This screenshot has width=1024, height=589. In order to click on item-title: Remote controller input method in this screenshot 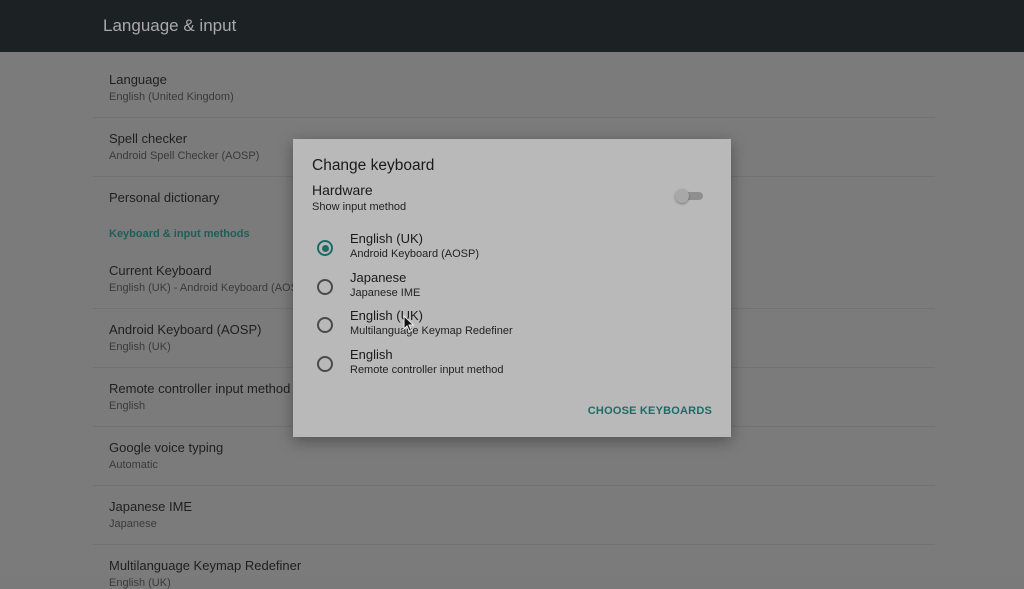, I will do `click(200, 388)`.